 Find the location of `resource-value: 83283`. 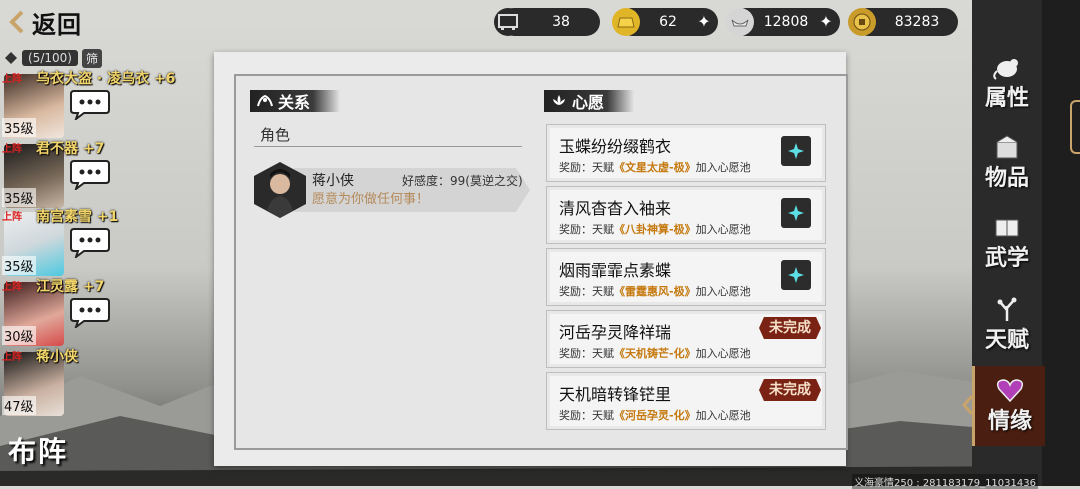

resource-value: 83283 is located at coordinates (917, 22).